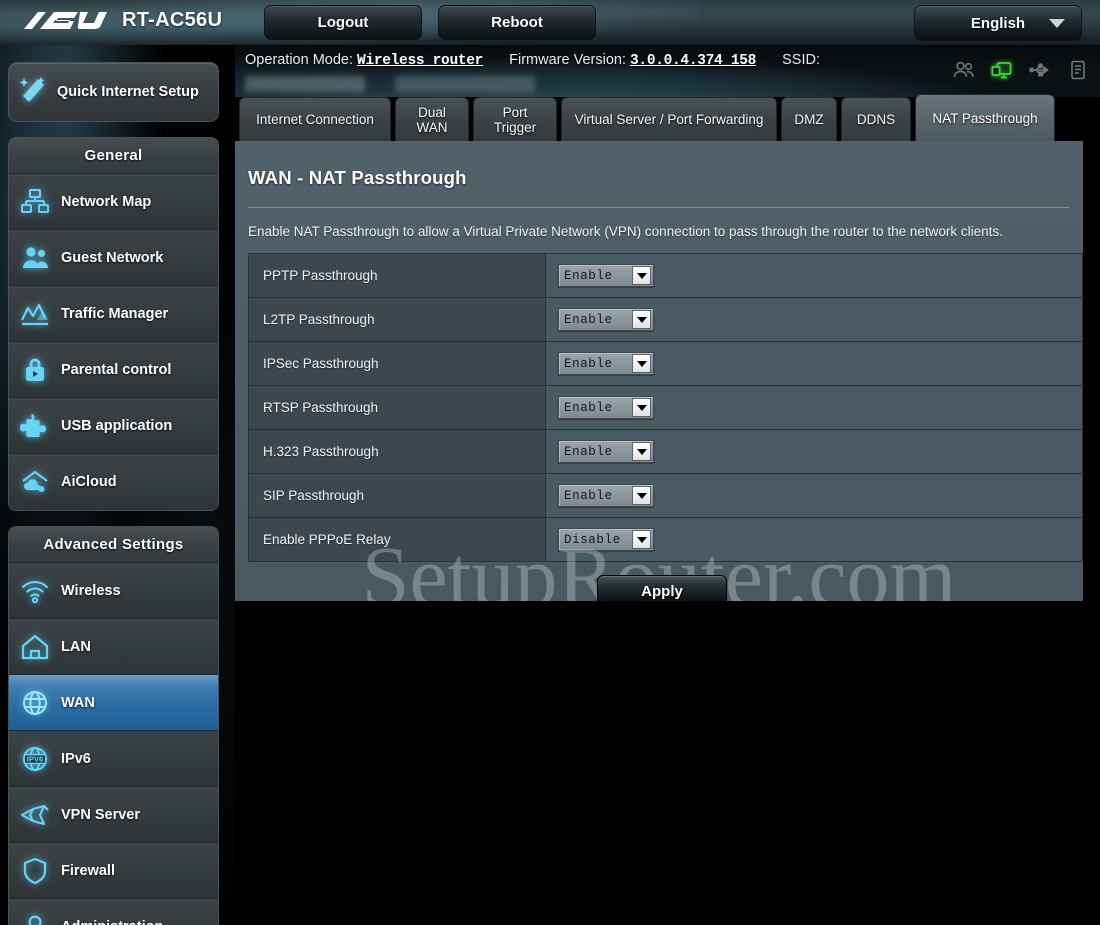 This screenshot has width=1100, height=925. I want to click on sidebar-item-wireless: Wireless, so click(113, 591).